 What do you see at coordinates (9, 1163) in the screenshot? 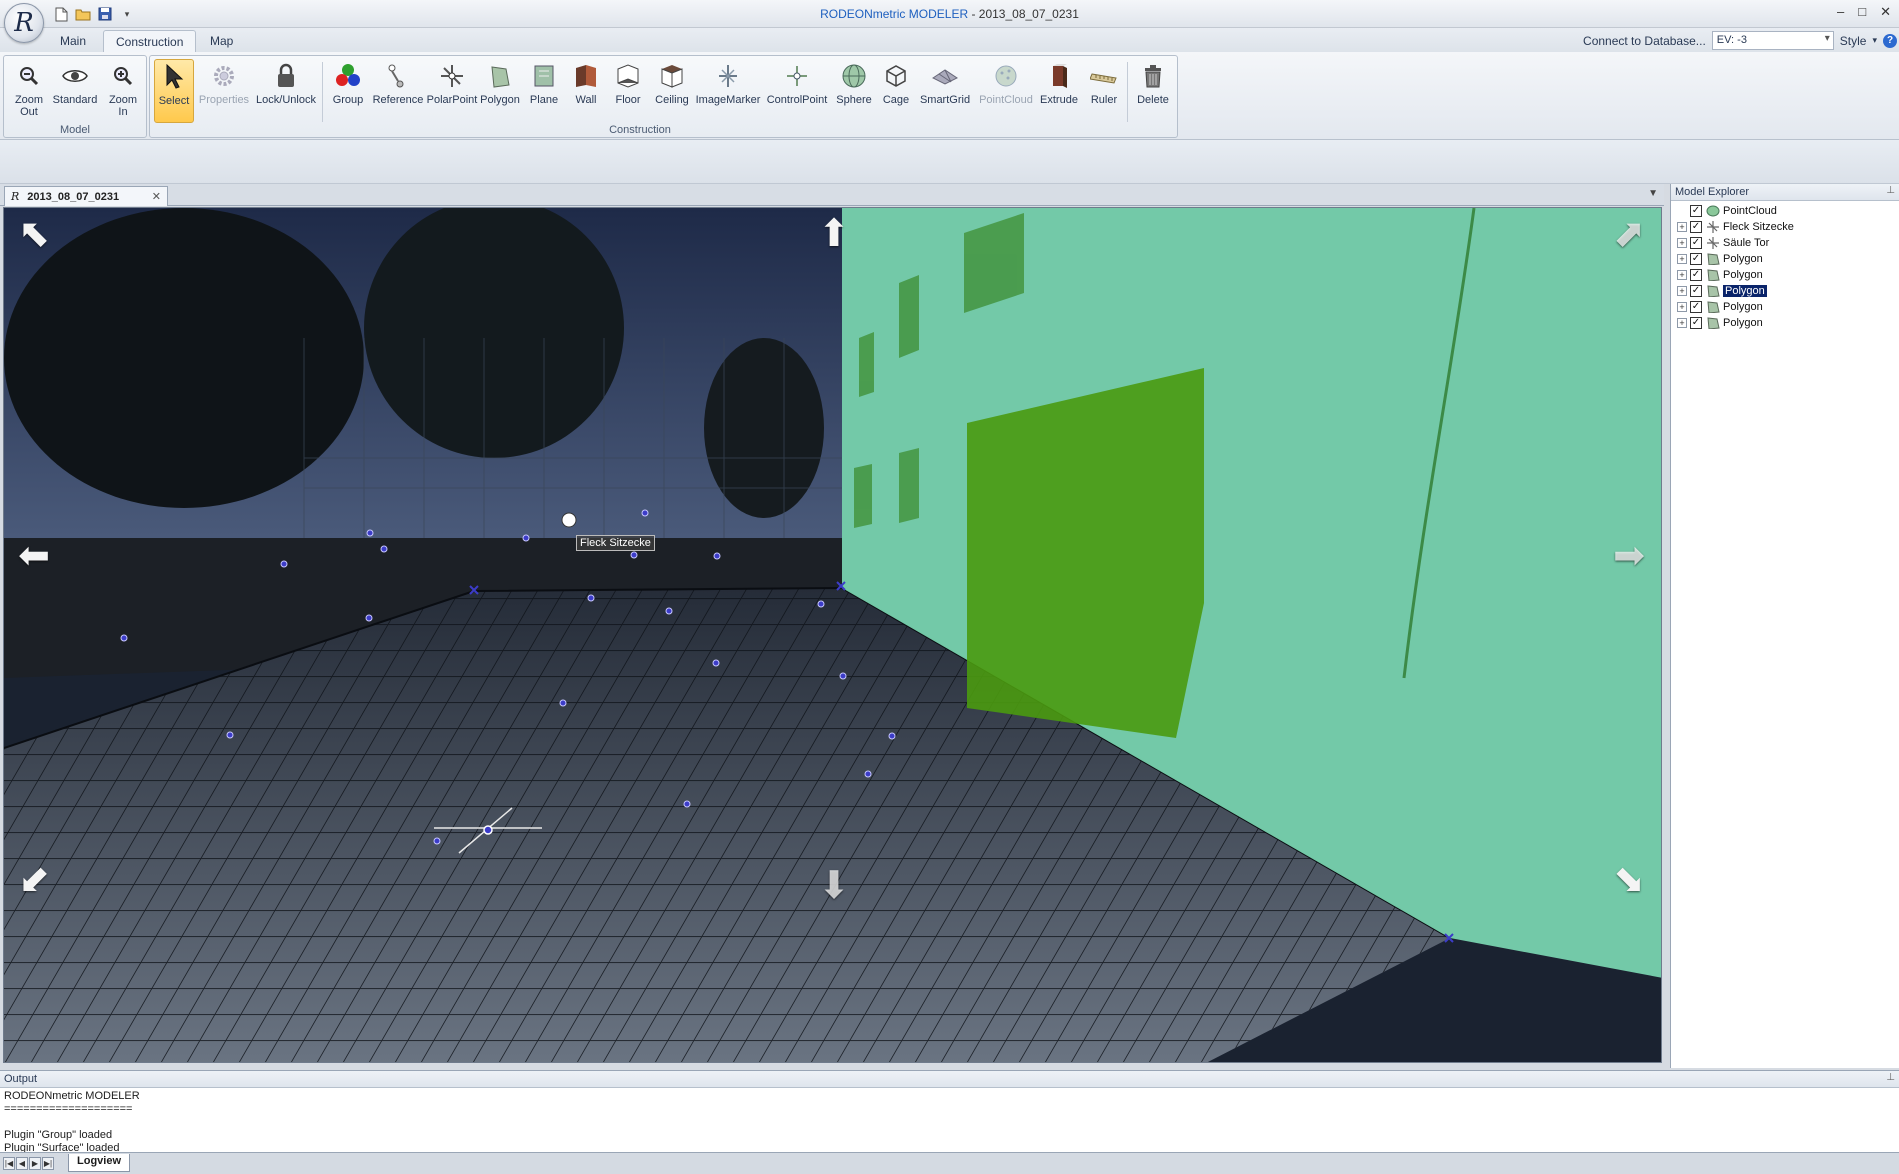
I see `first-page-icon: |◀` at bounding box center [9, 1163].